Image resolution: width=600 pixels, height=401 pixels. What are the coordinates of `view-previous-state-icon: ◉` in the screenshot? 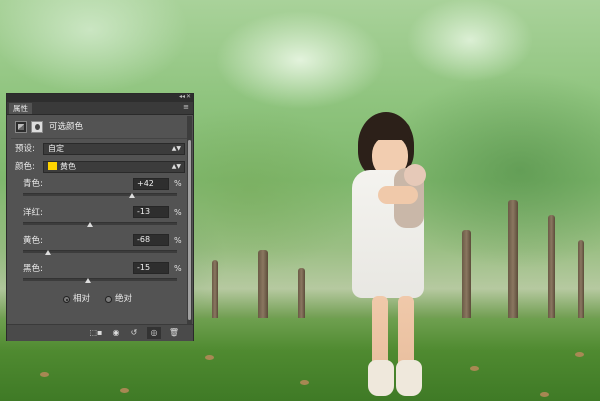 It's located at (116, 333).